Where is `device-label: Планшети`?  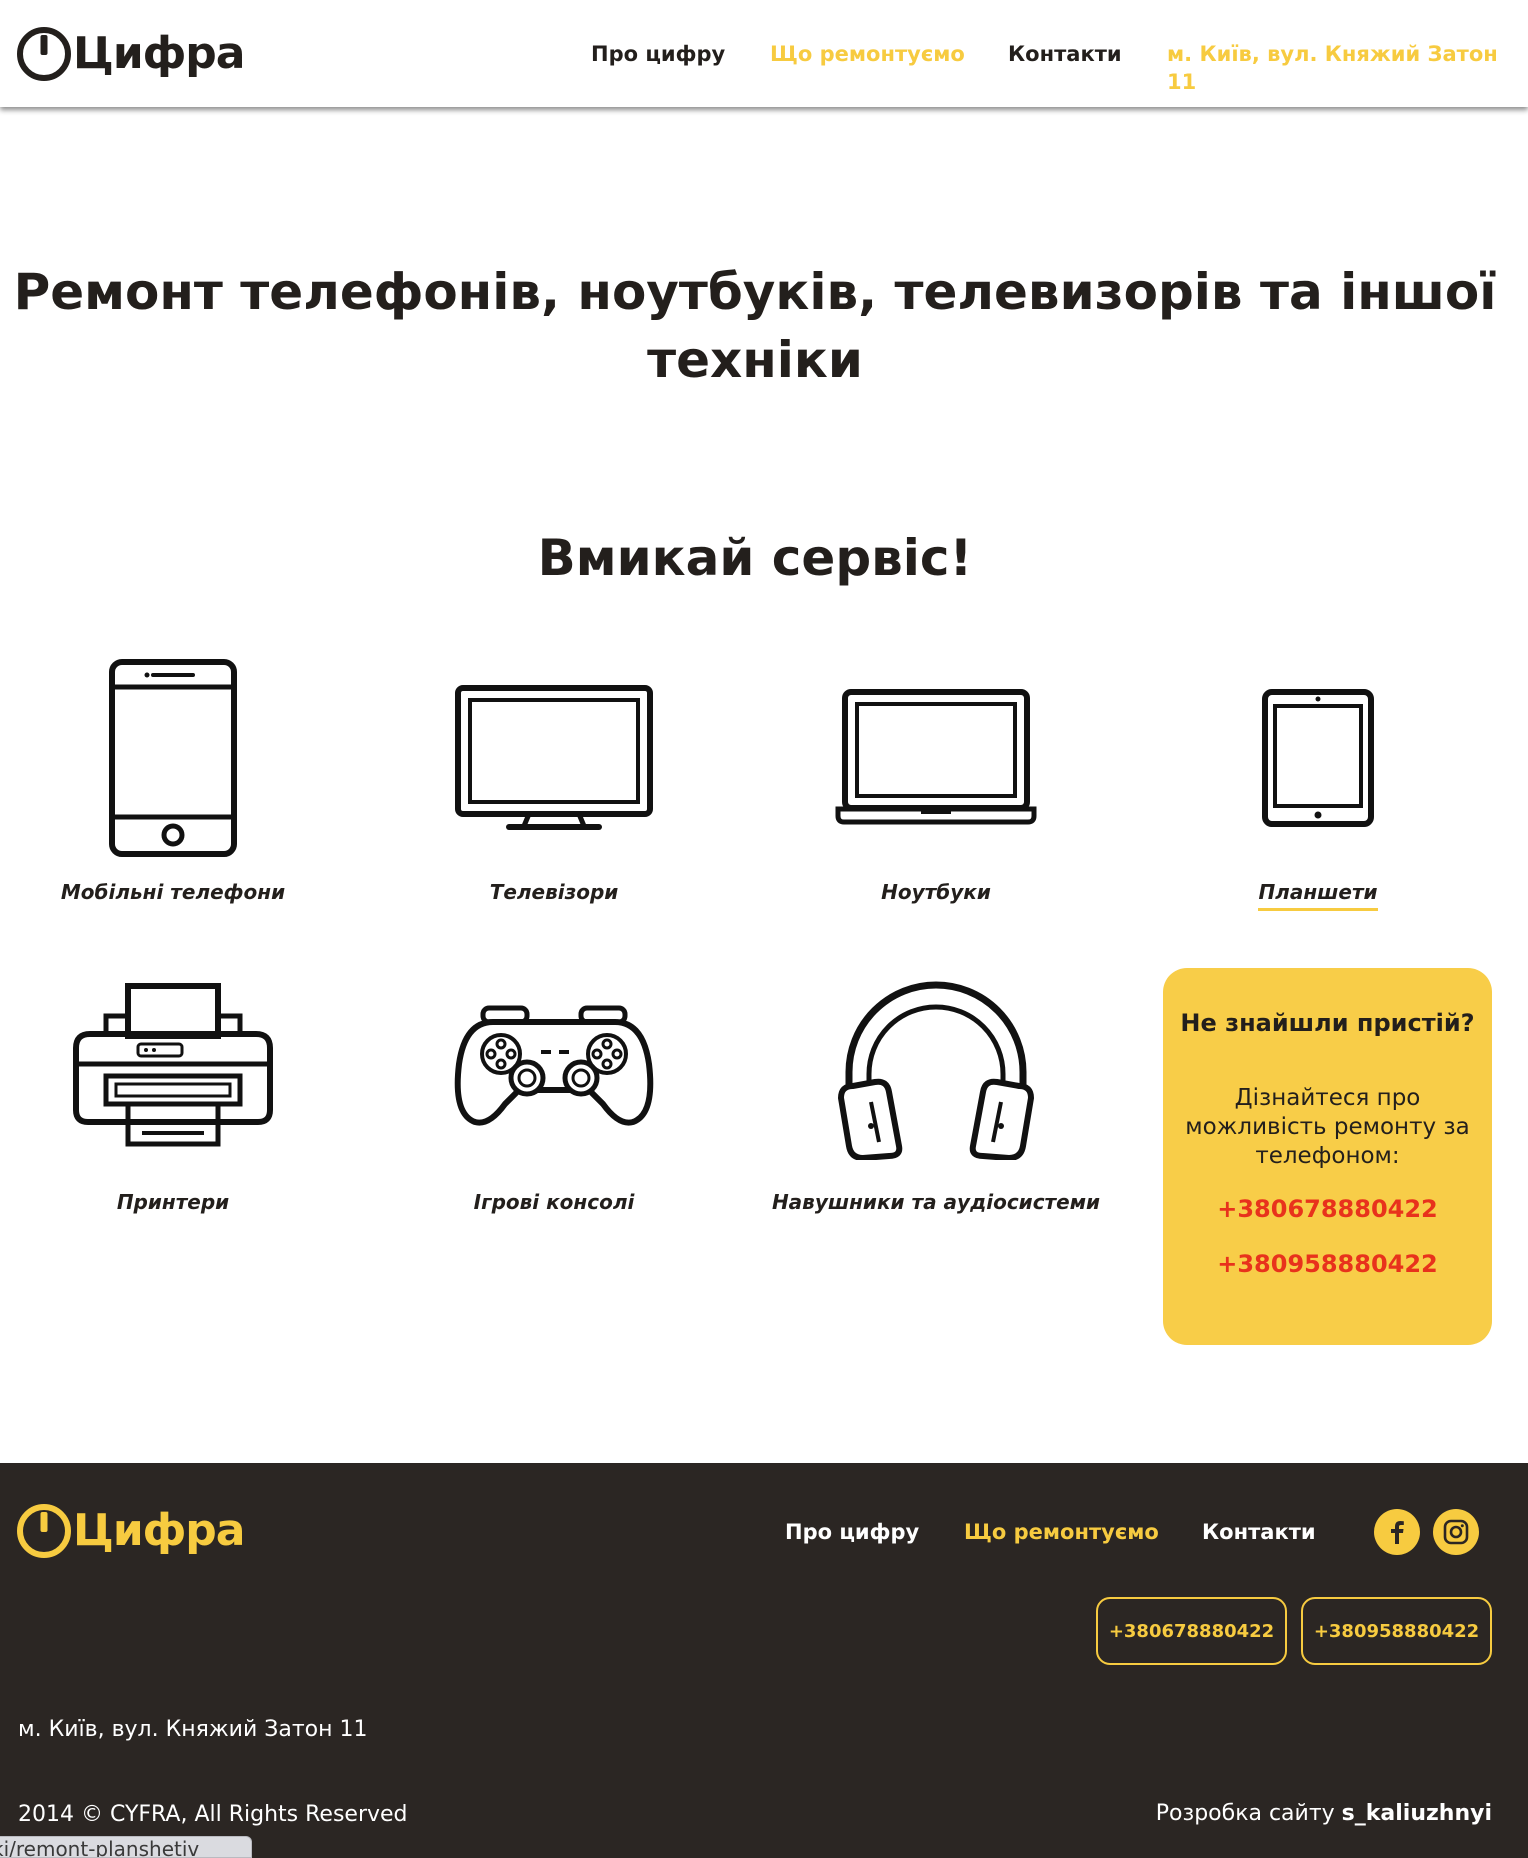 device-label: Планшети is located at coordinates (1318, 894).